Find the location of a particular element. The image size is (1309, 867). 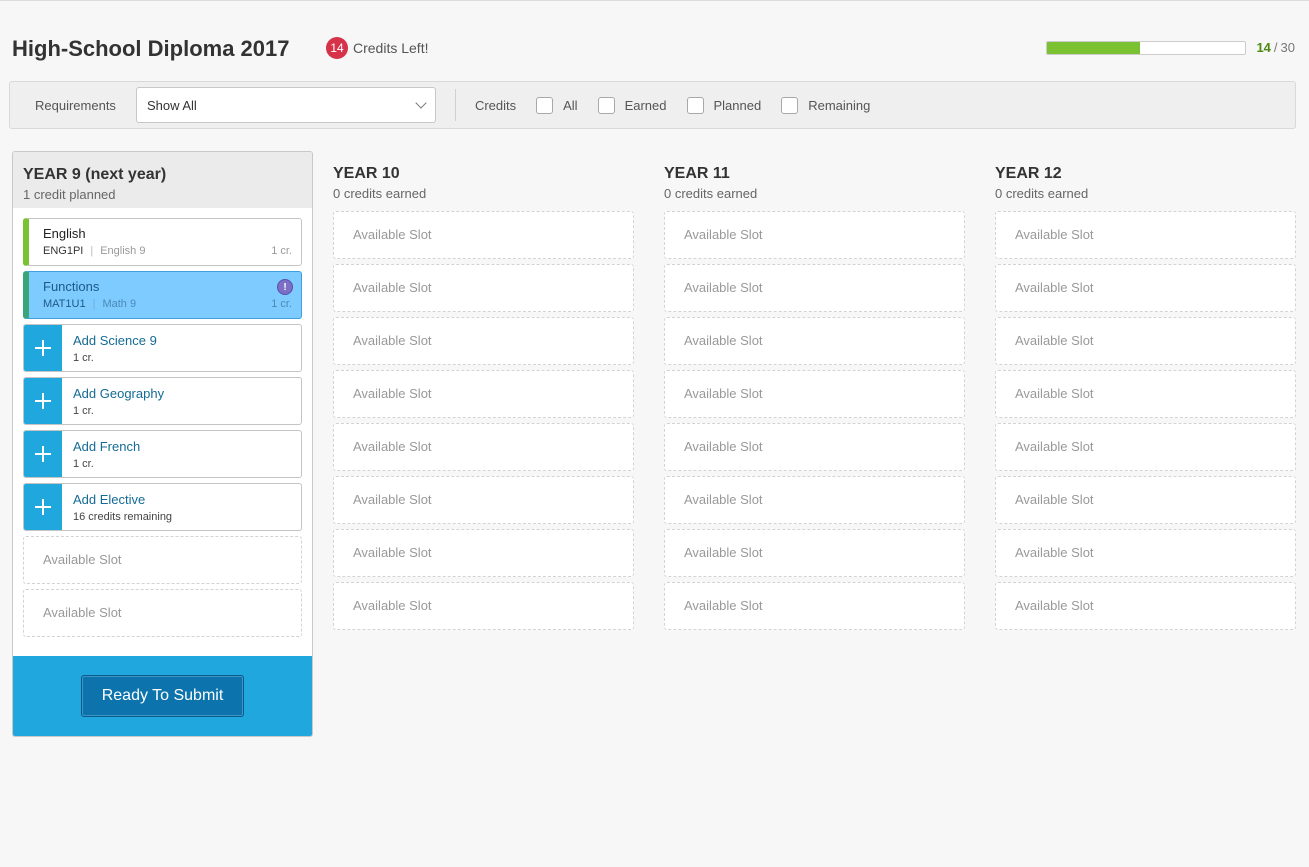

year-header: YEAR 11 0 credits earned is located at coordinates (814, 176).